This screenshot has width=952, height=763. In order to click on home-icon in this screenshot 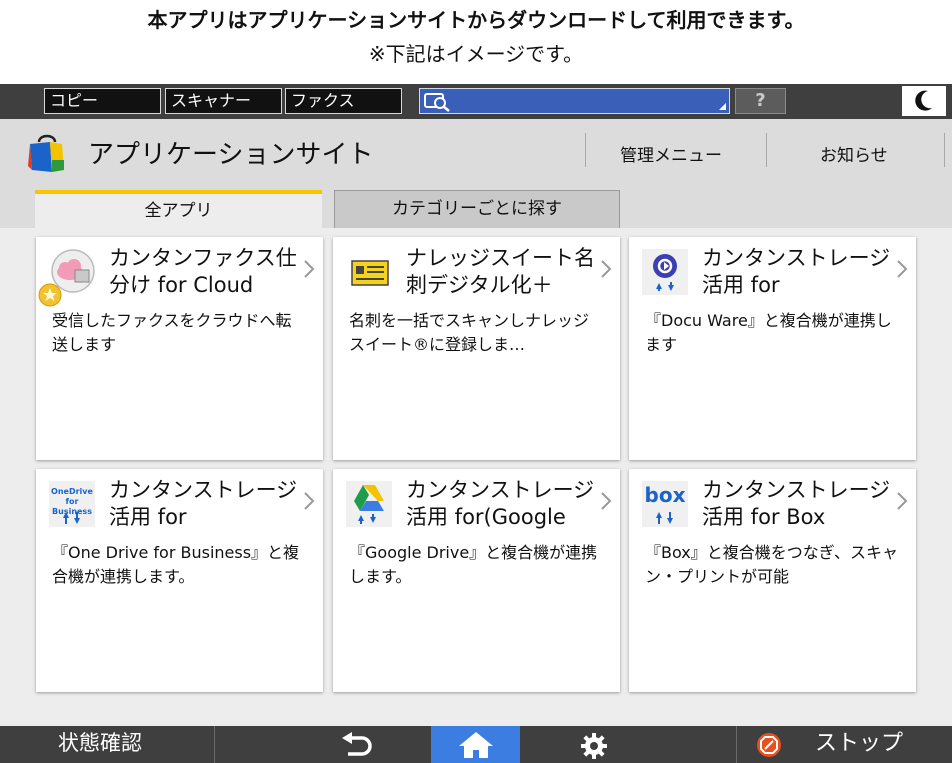, I will do `click(476, 745)`.